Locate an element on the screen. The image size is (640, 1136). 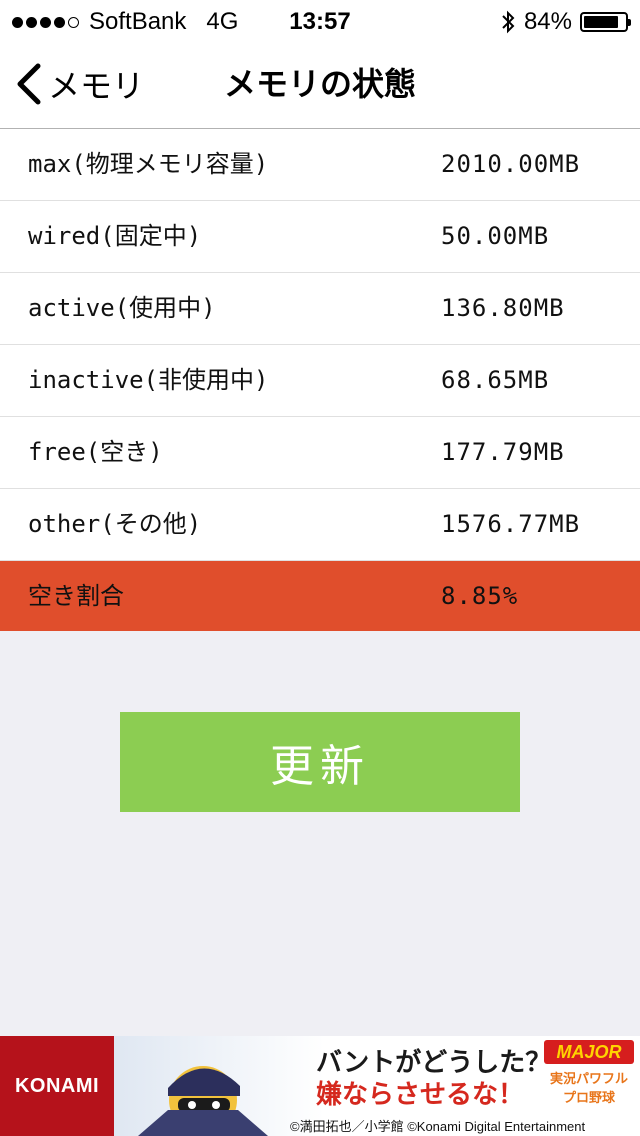
row-label: max(物理メモリ容量) is located at coordinates (148, 164).